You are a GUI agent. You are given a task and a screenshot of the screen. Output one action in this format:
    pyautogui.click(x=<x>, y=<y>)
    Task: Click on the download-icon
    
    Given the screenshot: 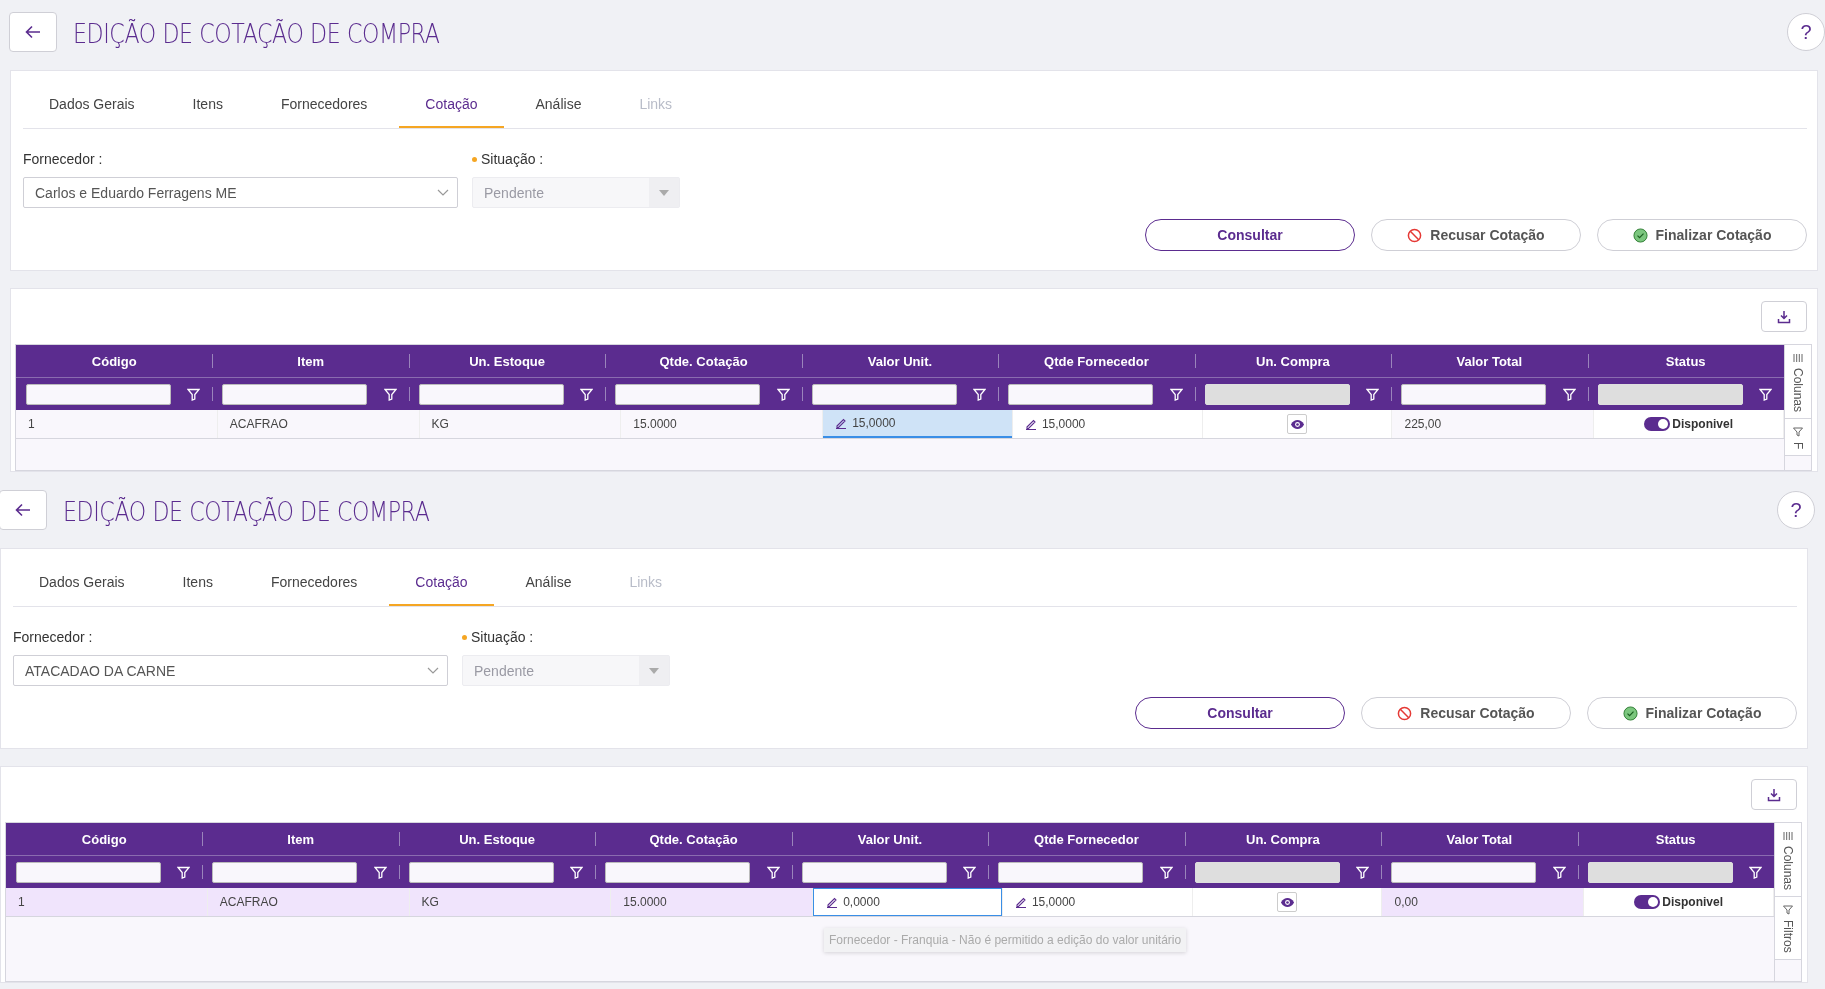 What is the action you would take?
    pyautogui.click(x=1784, y=316)
    